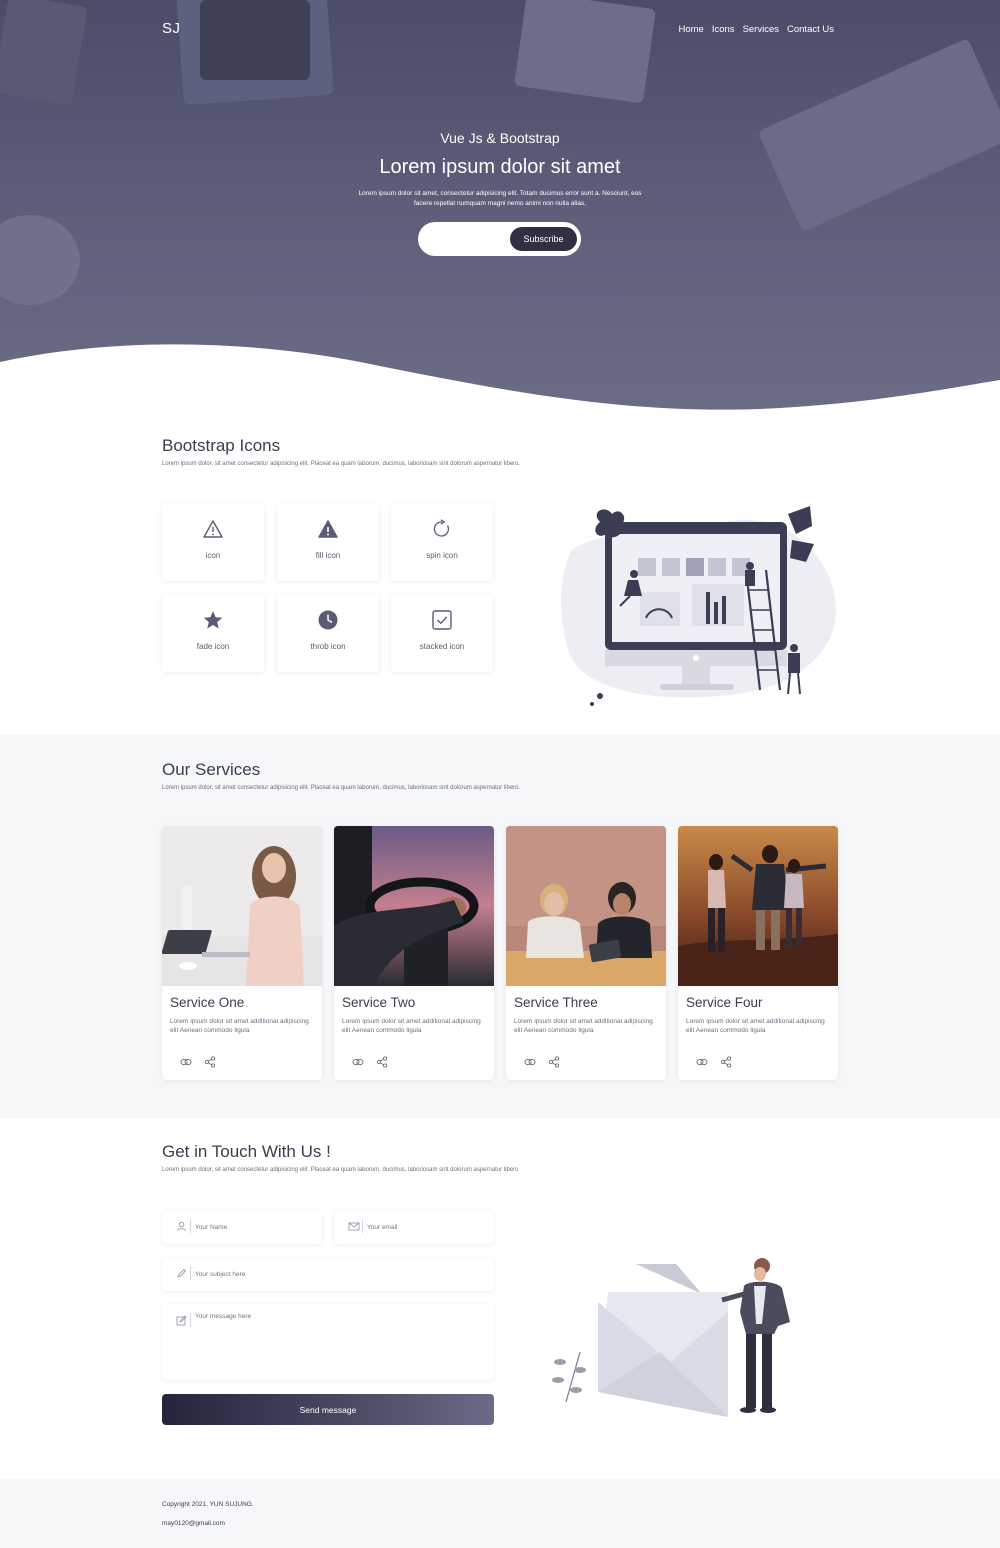 The height and width of the screenshot is (1548, 1000). I want to click on hero-subtitle: Vue Js & Bootstrap, so click(500, 138).